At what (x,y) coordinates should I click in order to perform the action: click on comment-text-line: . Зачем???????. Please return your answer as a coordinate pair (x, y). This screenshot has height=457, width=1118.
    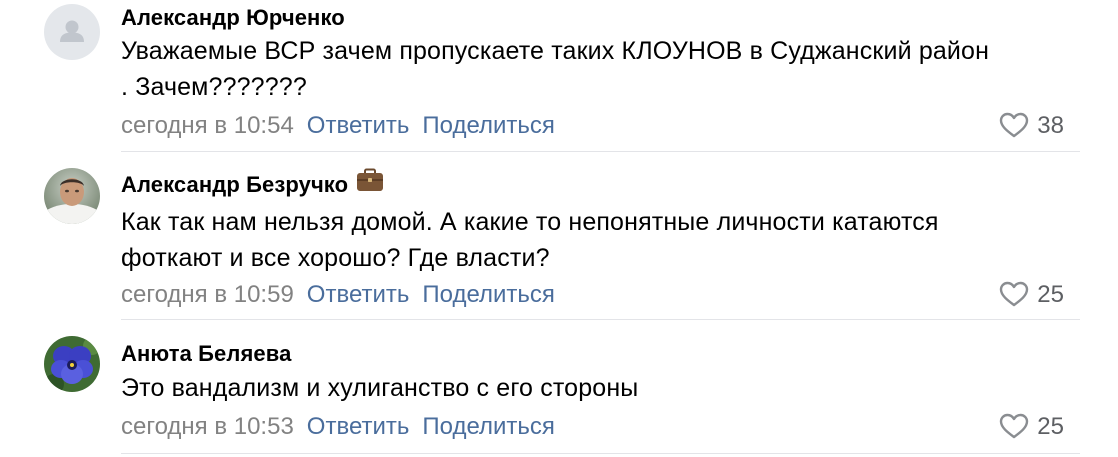
    Looking at the image, I should click on (214, 87).